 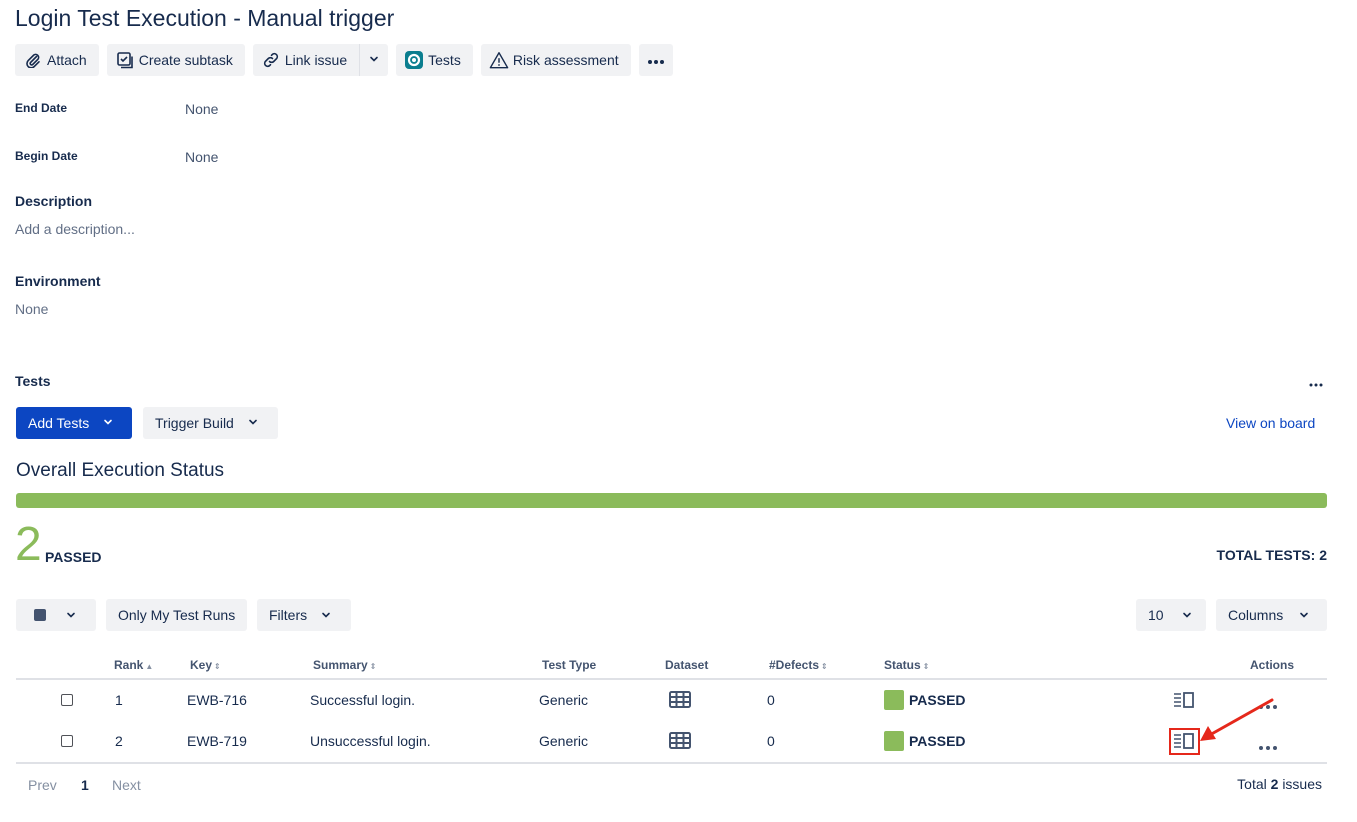 What do you see at coordinates (288, 615) in the screenshot?
I see `filters-label: Filters` at bounding box center [288, 615].